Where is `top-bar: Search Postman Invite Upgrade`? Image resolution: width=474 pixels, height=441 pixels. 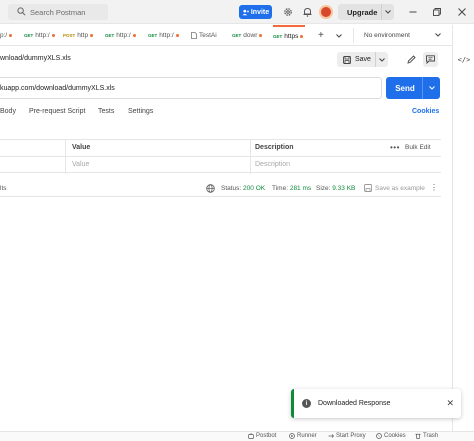 top-bar: Search Postman Invite Upgrade is located at coordinates (237, 12).